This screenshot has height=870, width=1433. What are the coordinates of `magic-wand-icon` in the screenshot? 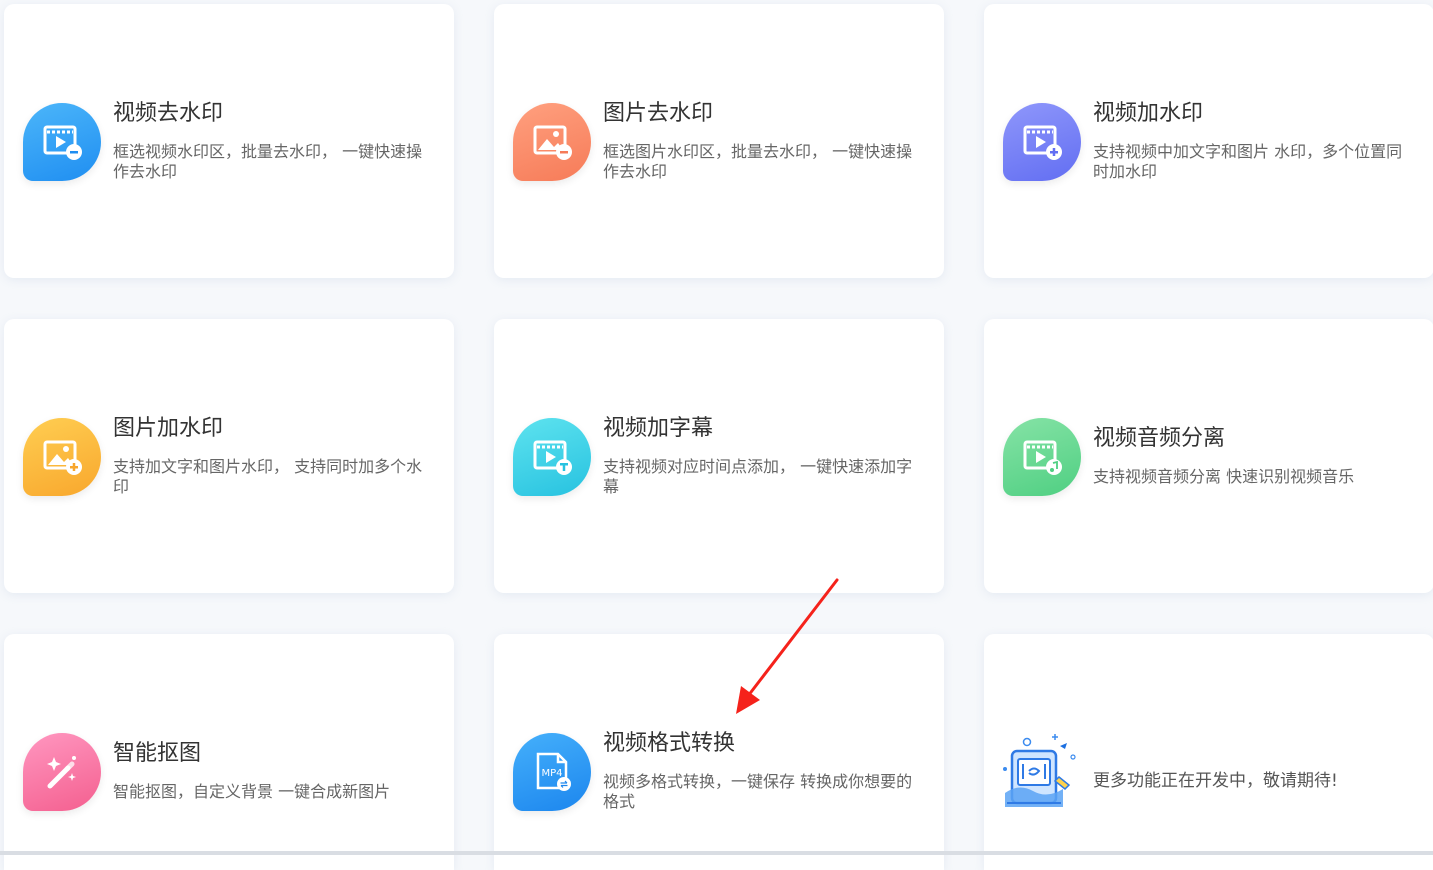 It's located at (62, 772).